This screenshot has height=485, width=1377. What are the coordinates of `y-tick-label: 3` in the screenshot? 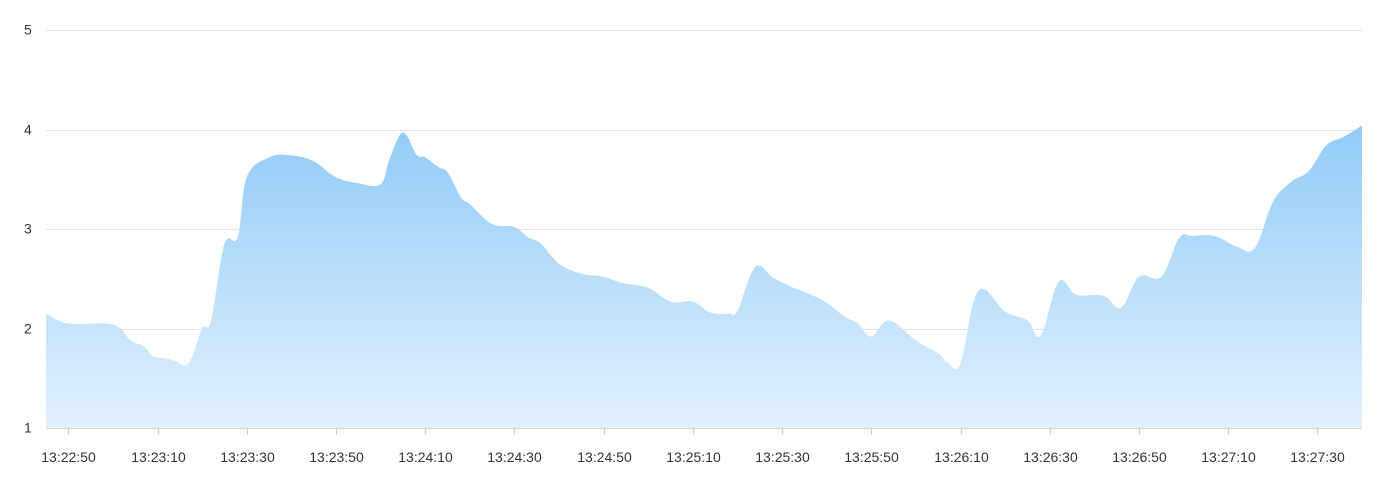 It's located at (28, 229).